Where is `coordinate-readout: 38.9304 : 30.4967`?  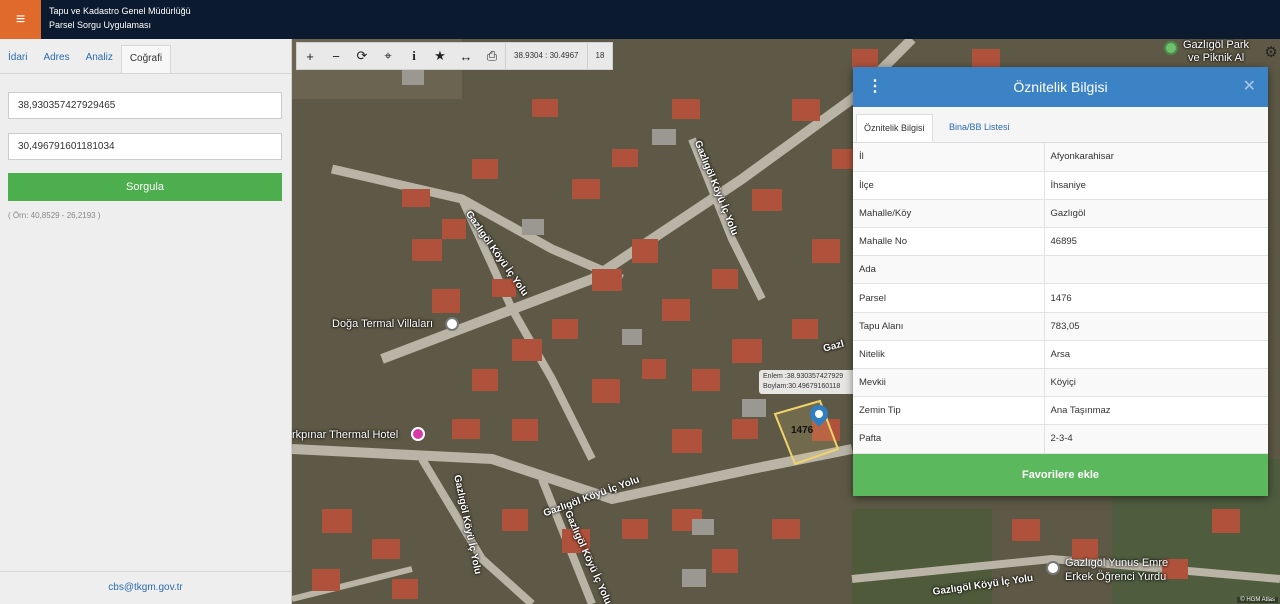 coordinate-readout: 38.9304 : 30.4967 is located at coordinates (546, 56).